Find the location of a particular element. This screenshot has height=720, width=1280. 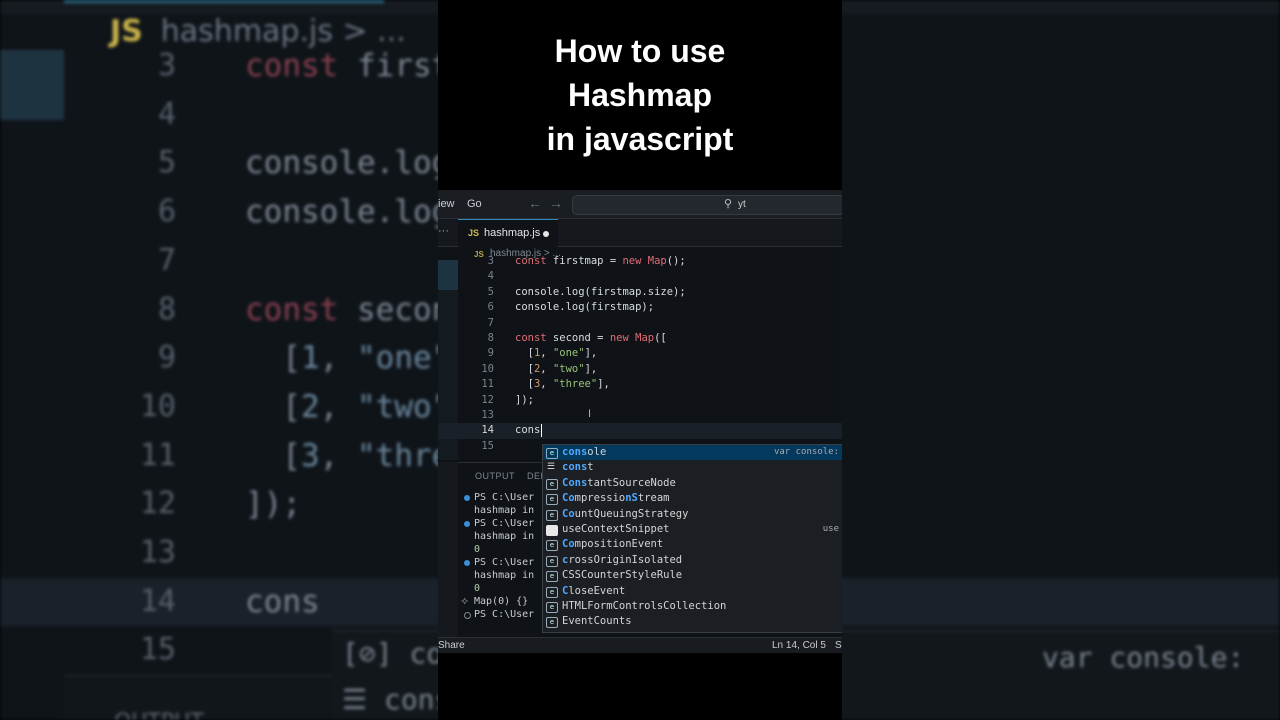

code-line: 5 console.log(firstmap.size); is located at coordinates (640, 292).